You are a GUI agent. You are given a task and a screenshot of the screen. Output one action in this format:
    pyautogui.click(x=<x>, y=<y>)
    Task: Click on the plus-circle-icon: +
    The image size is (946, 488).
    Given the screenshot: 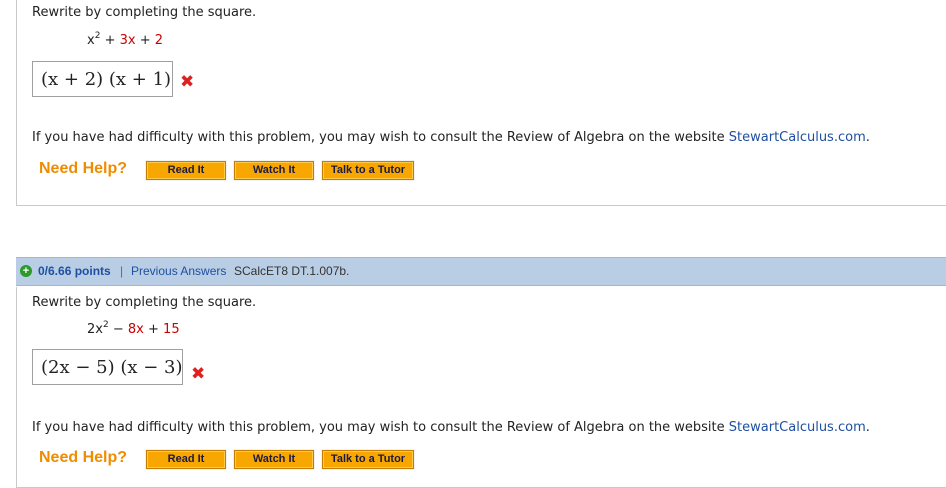 What is the action you would take?
    pyautogui.click(x=26, y=271)
    